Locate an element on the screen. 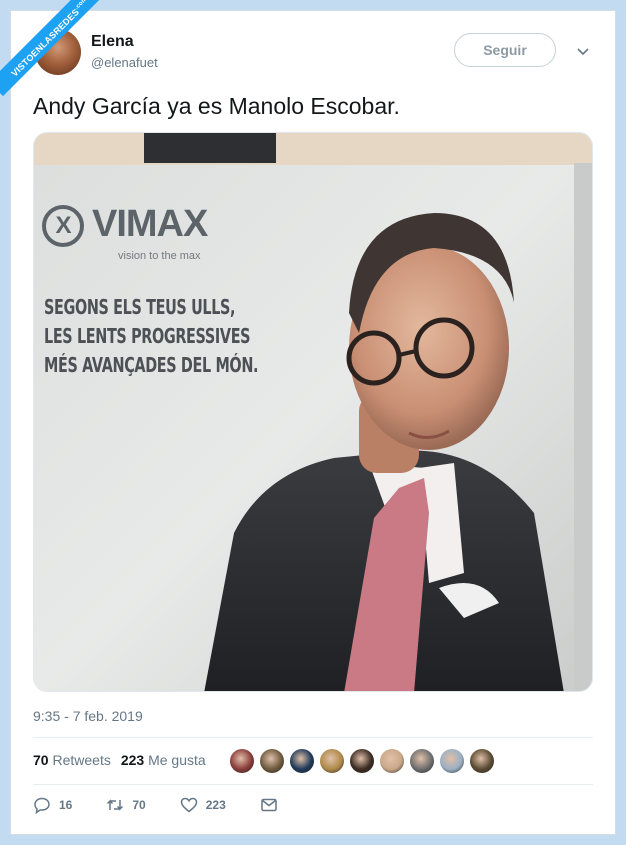  tweet-timestamp: 9:35 - 7 feb. 2019 is located at coordinates (88, 716).